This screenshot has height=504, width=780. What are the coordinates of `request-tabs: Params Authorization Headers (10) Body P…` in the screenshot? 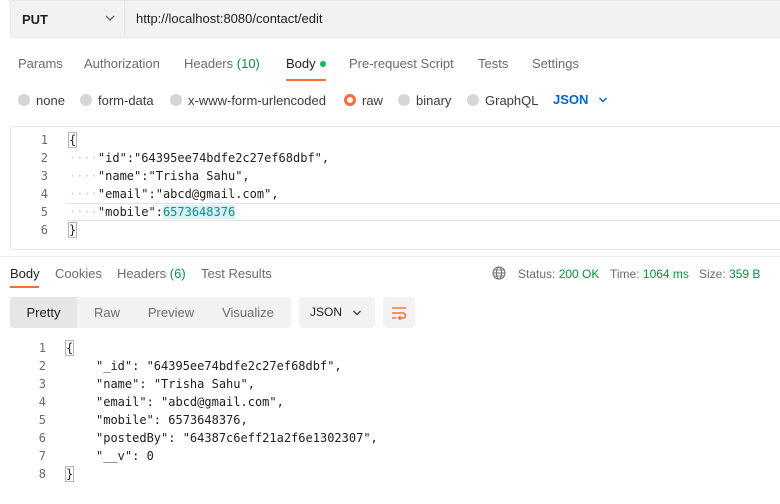 It's located at (390, 65).